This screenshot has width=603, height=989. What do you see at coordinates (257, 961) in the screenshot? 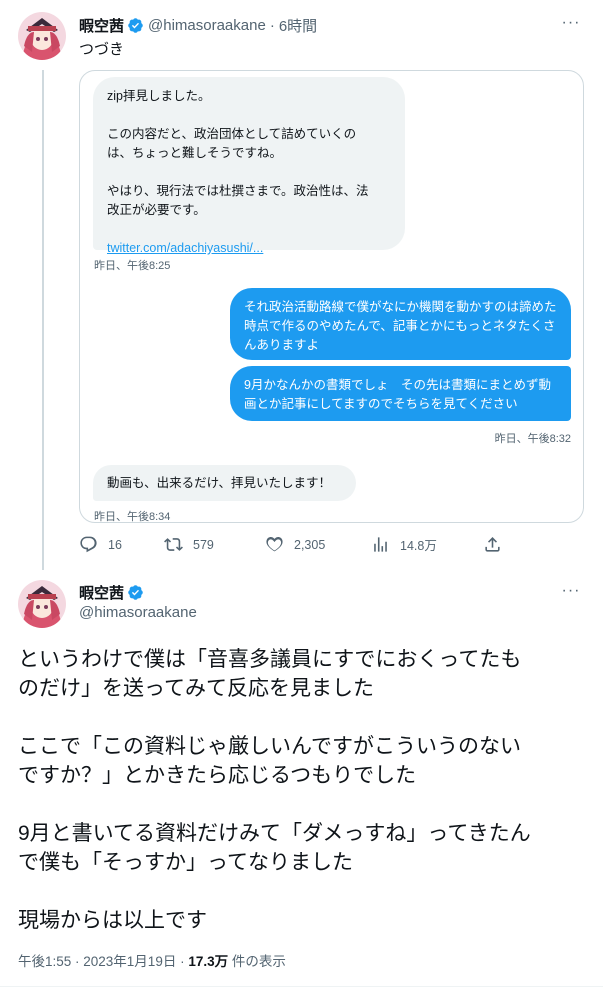
I see `view-label: 件の表示` at bounding box center [257, 961].